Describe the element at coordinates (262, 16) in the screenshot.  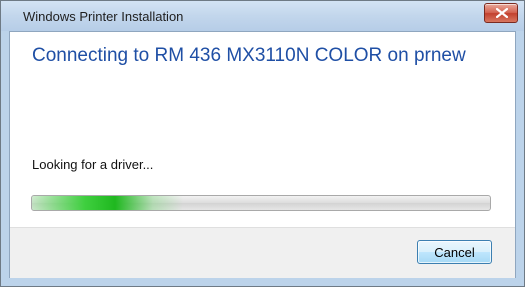
I see `title-bar: Windows Printer Installation` at that location.